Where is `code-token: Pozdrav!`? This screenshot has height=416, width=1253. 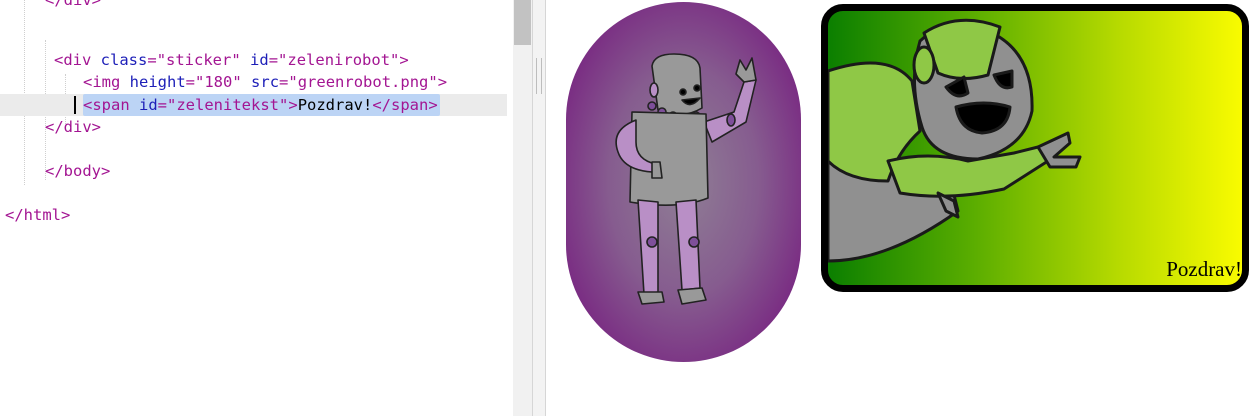 code-token: Pozdrav! is located at coordinates (335, 105).